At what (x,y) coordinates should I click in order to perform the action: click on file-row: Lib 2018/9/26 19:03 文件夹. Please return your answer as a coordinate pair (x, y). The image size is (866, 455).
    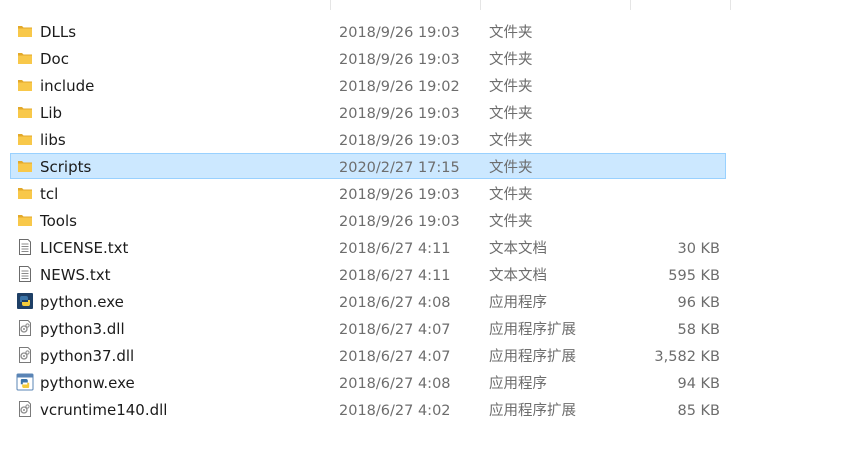
    Looking at the image, I should click on (368, 112).